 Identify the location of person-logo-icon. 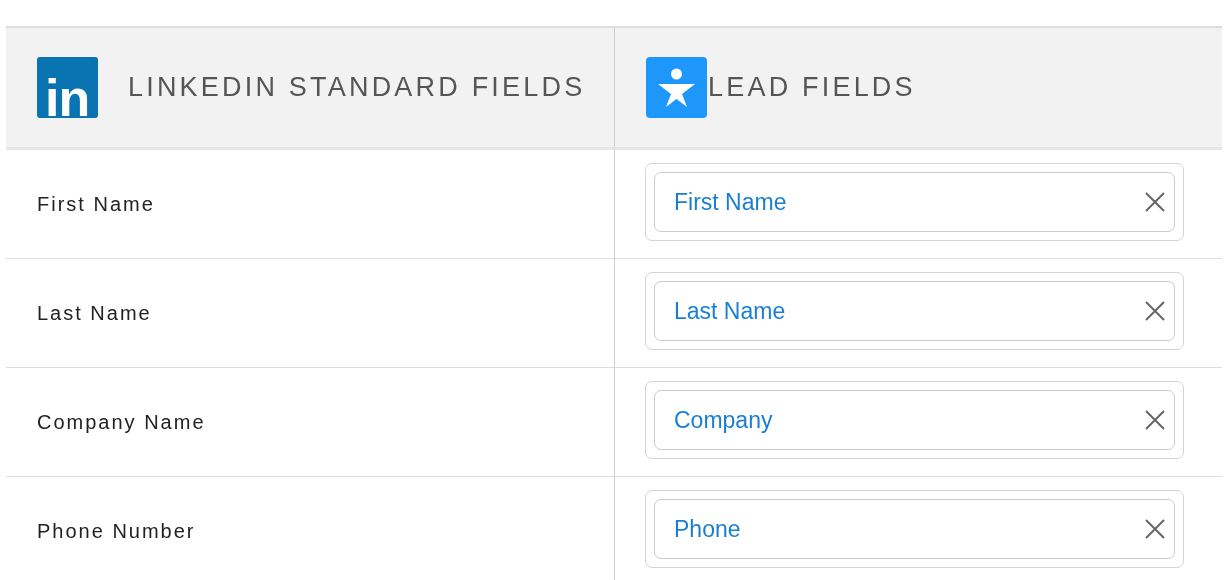
(676, 87).